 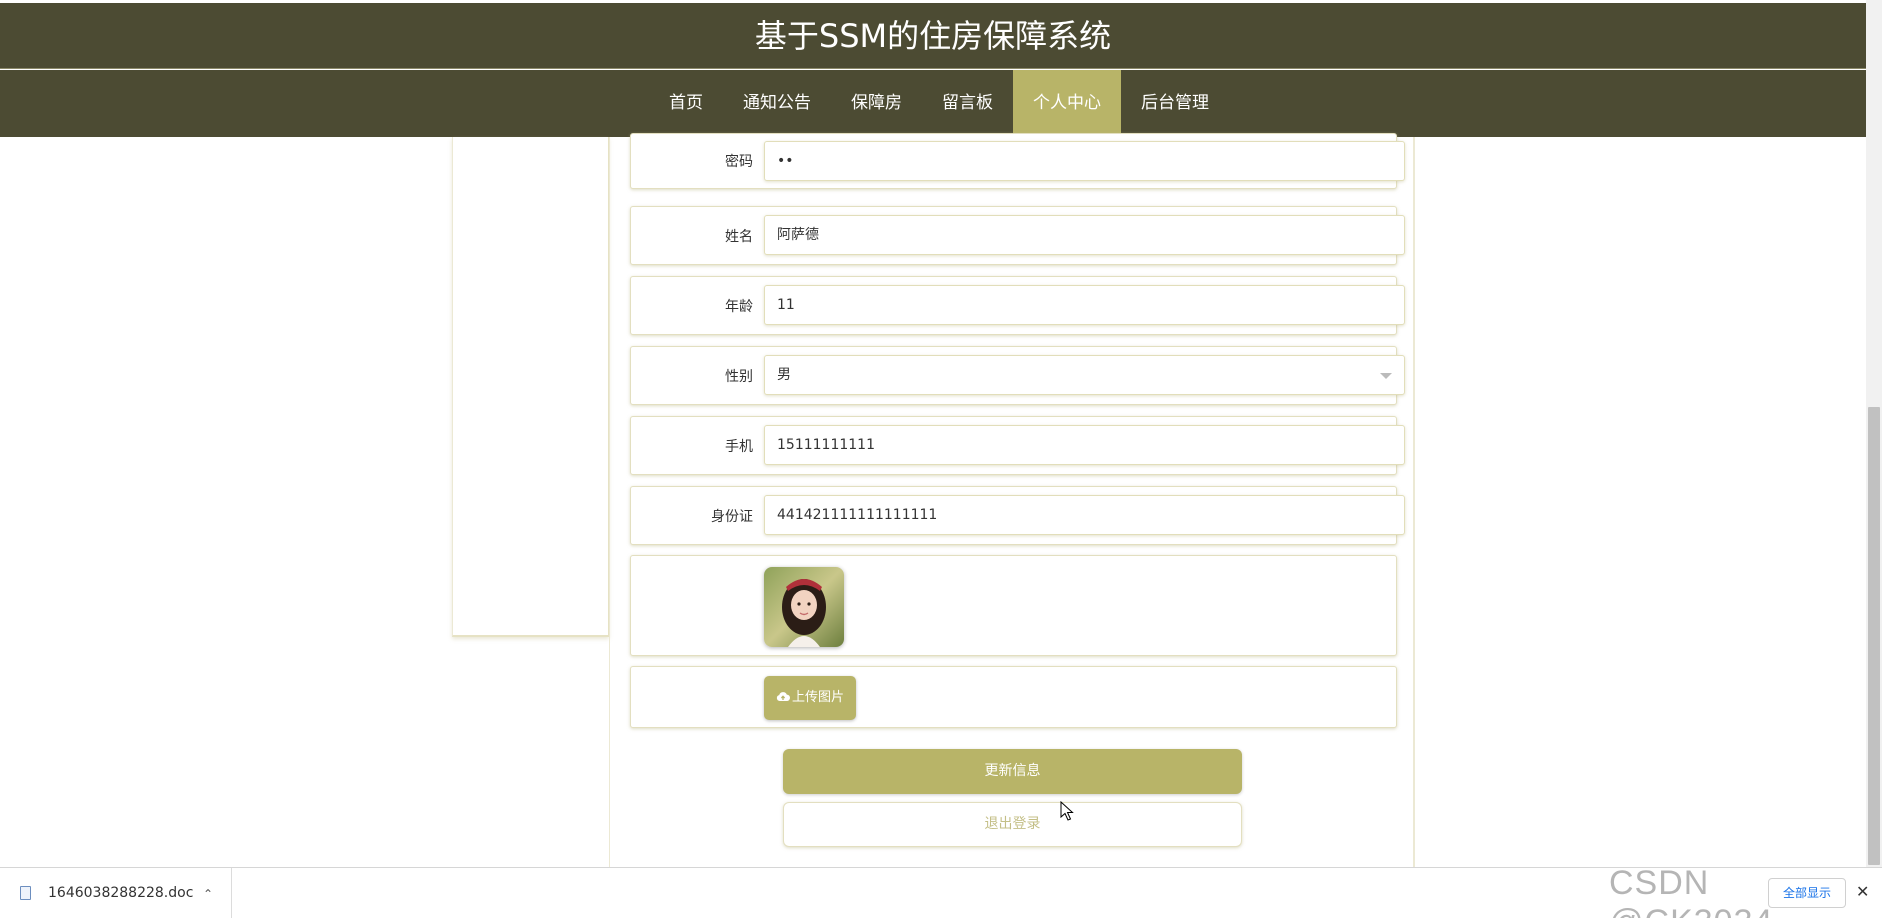 I want to click on page-scrollbar, so click(x=1874, y=433).